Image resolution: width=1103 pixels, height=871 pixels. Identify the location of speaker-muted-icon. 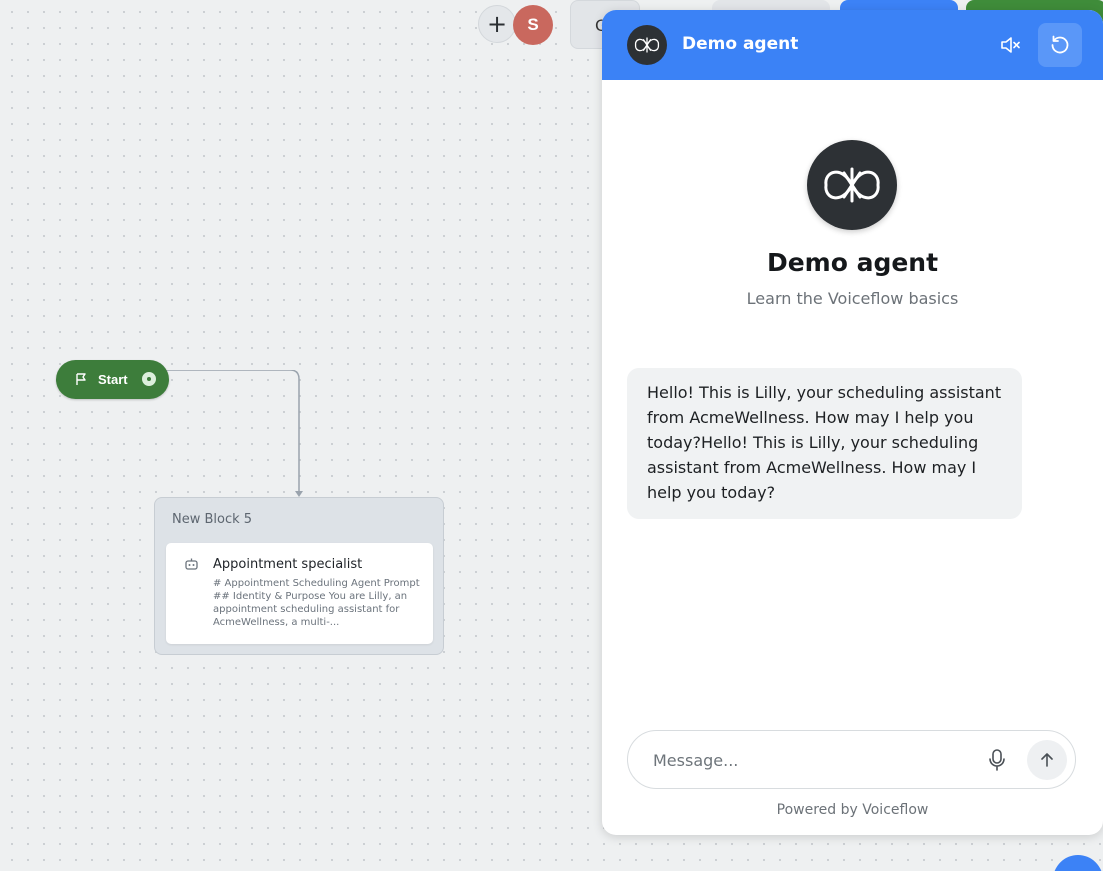
(1011, 45).